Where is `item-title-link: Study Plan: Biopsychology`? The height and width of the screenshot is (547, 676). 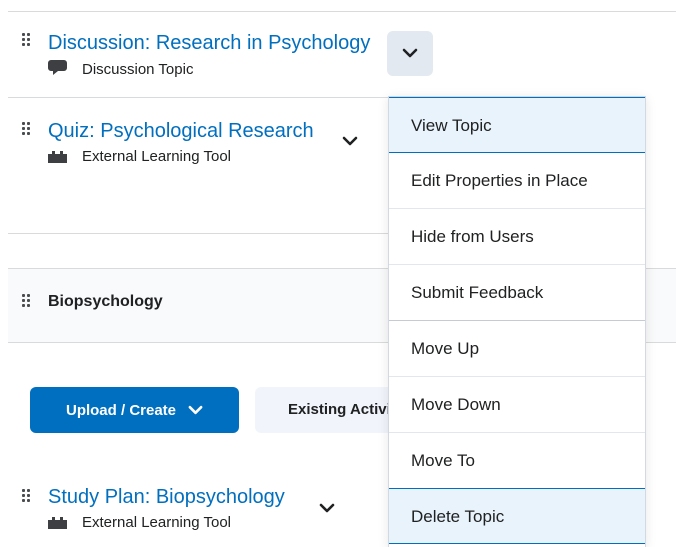
item-title-link: Study Plan: Biopsychology is located at coordinates (166, 497).